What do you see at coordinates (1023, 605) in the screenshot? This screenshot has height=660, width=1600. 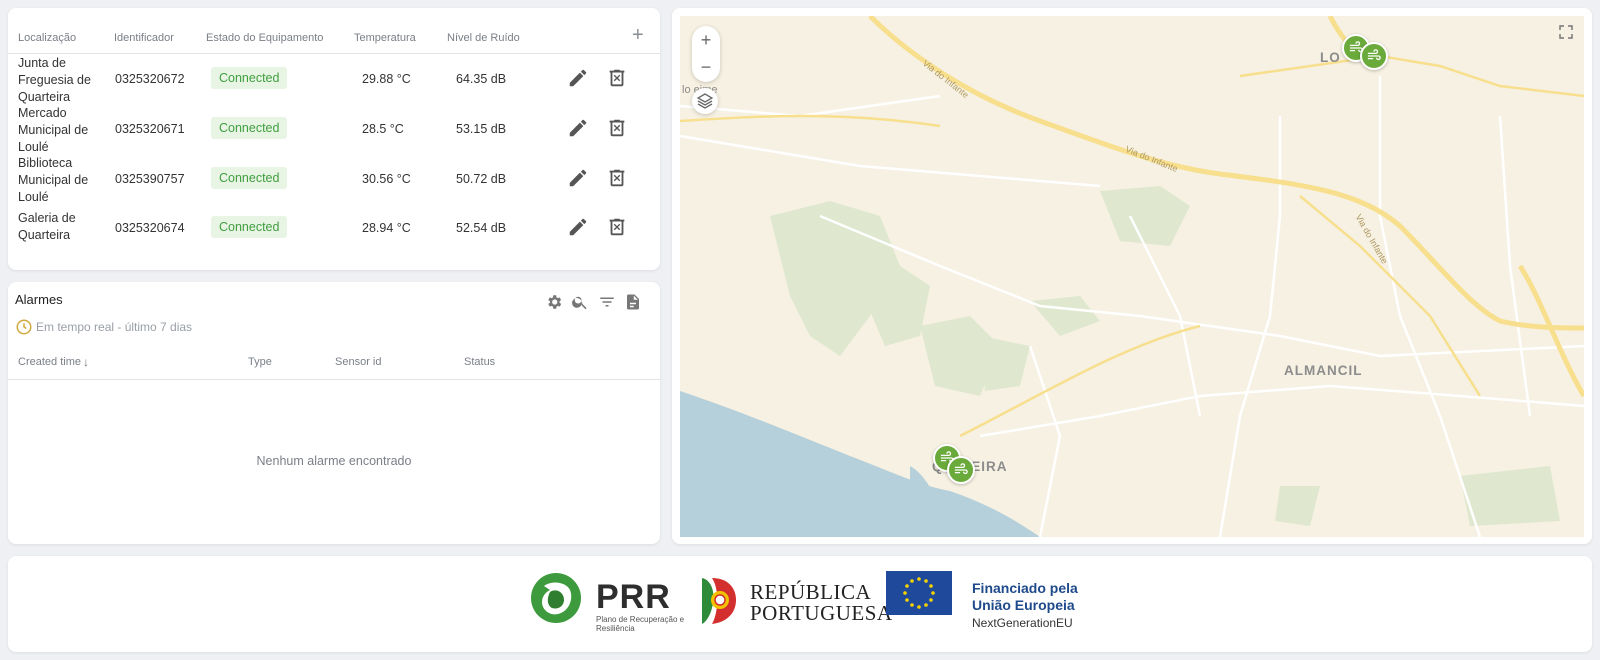 I see `eu-line2: União Europeia` at bounding box center [1023, 605].